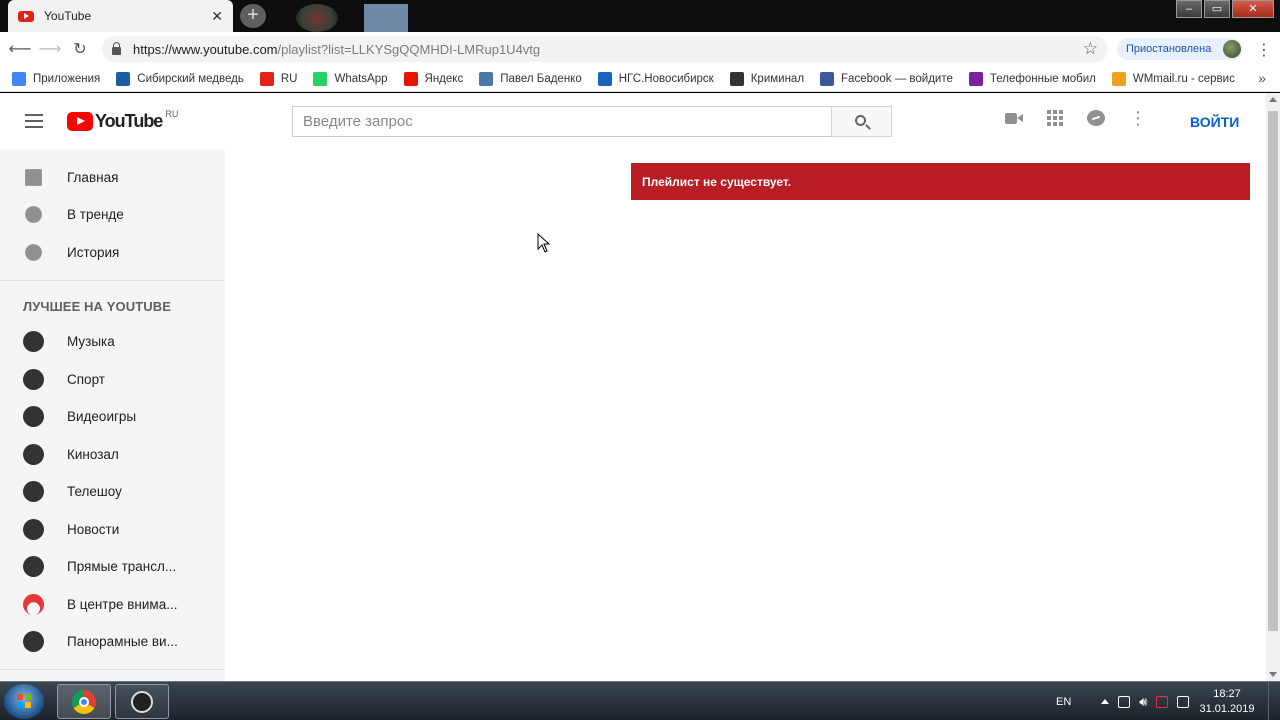  Describe the element at coordinates (86, 379) in the screenshot. I see `guide-item-label: Спорт` at that location.